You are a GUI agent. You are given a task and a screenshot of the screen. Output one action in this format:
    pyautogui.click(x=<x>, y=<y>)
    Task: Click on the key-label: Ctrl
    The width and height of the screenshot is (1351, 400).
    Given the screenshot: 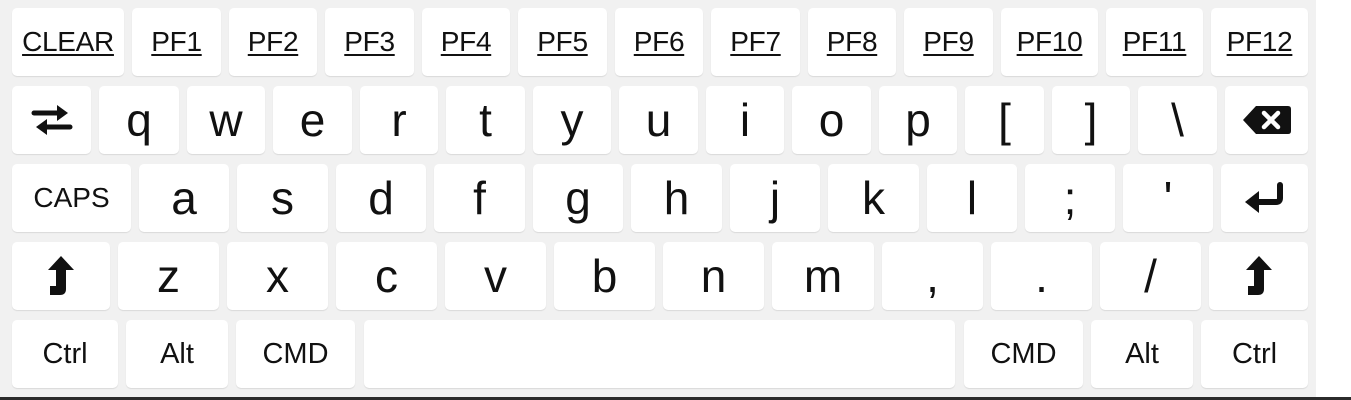 What is the action you would take?
    pyautogui.click(x=1254, y=353)
    